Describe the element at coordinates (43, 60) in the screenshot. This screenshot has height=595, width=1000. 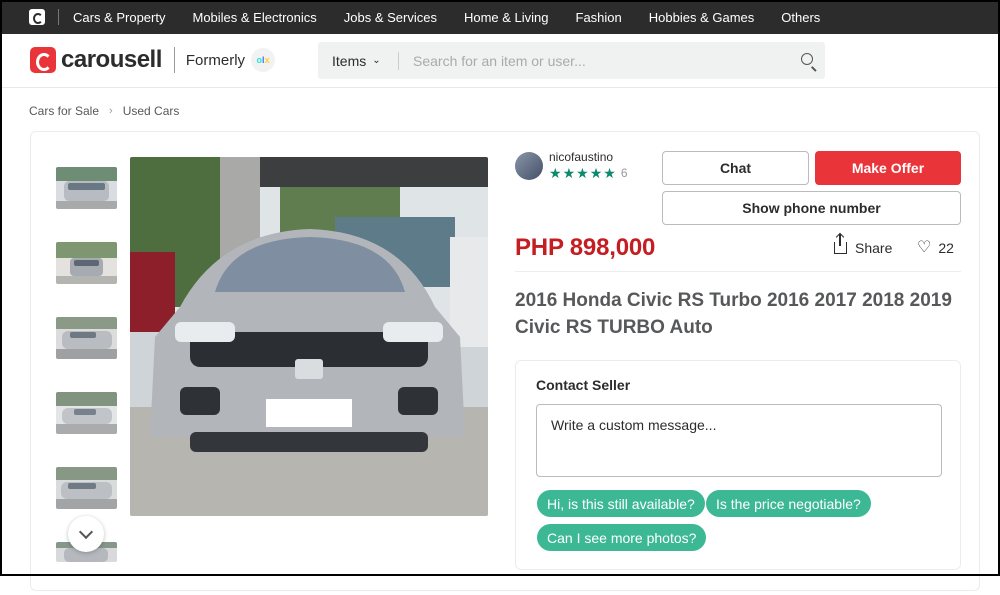
I see `carousell-logo-icon` at that location.